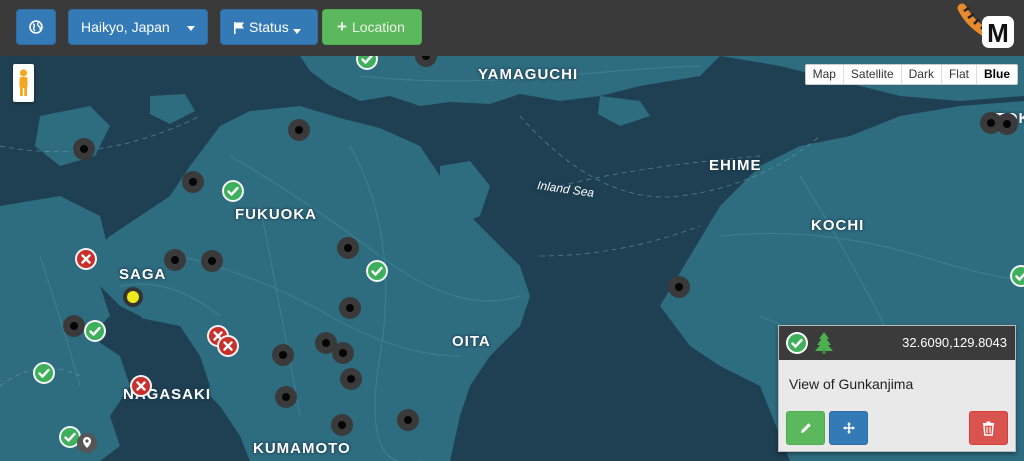 The height and width of the screenshot is (461, 1024). I want to click on map-type-satellite: Satellite, so click(871, 74).